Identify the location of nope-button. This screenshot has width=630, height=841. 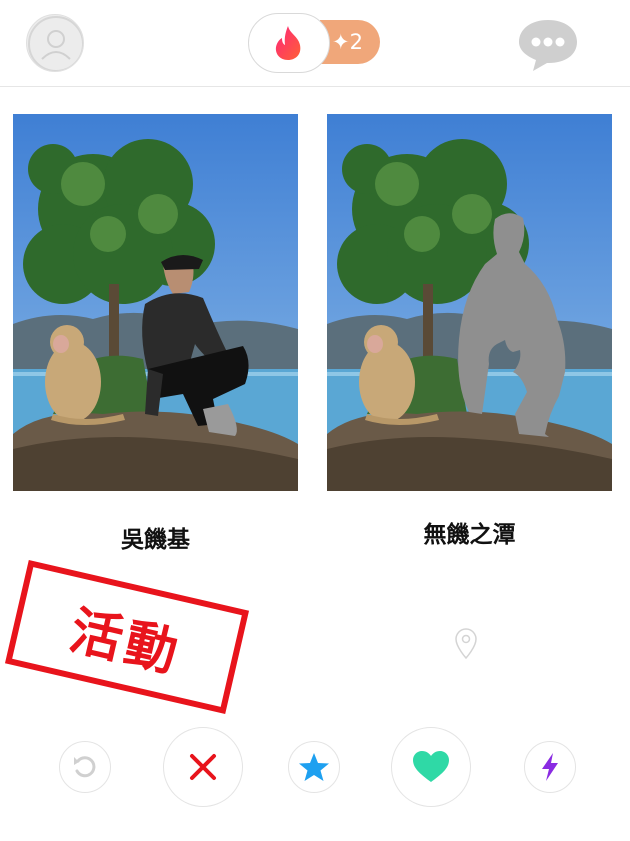
(203, 767).